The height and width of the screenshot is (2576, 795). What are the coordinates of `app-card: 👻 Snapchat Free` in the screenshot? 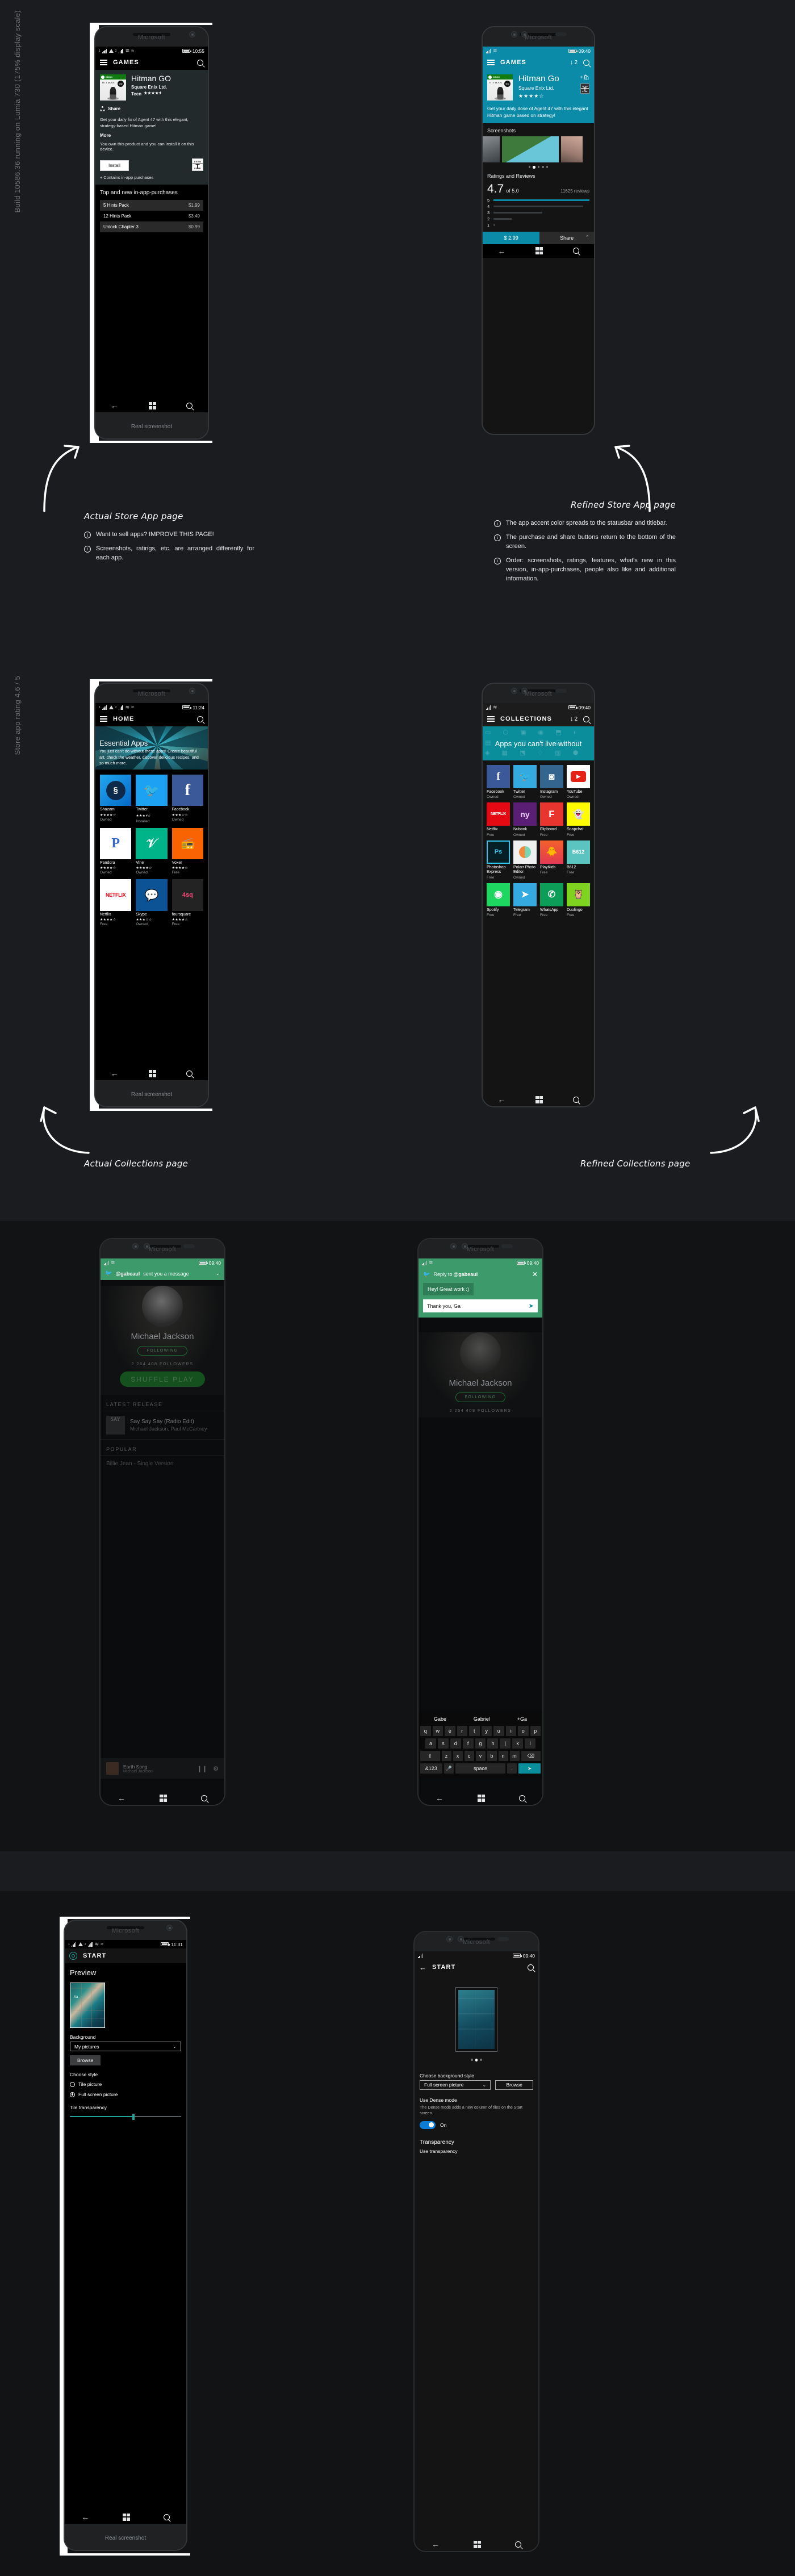 It's located at (578, 819).